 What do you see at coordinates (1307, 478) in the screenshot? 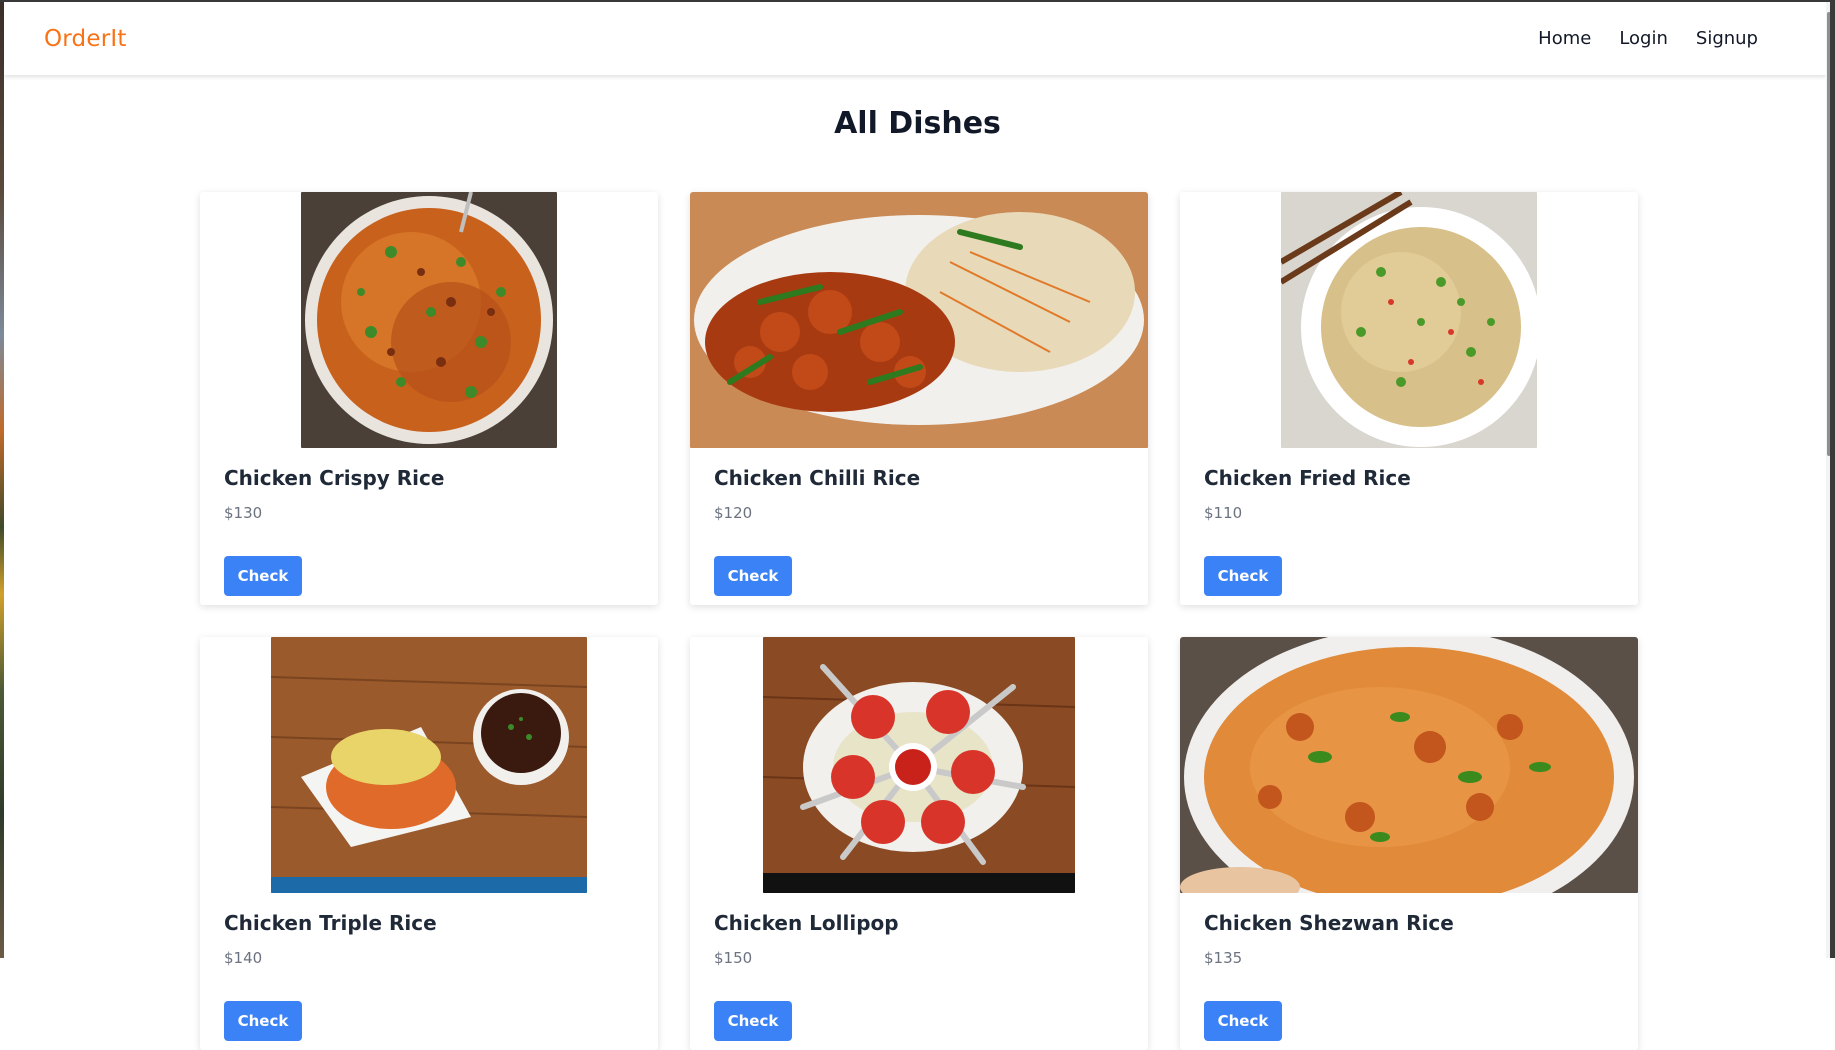
I see `dish-name: Chicken Fried Rice` at bounding box center [1307, 478].